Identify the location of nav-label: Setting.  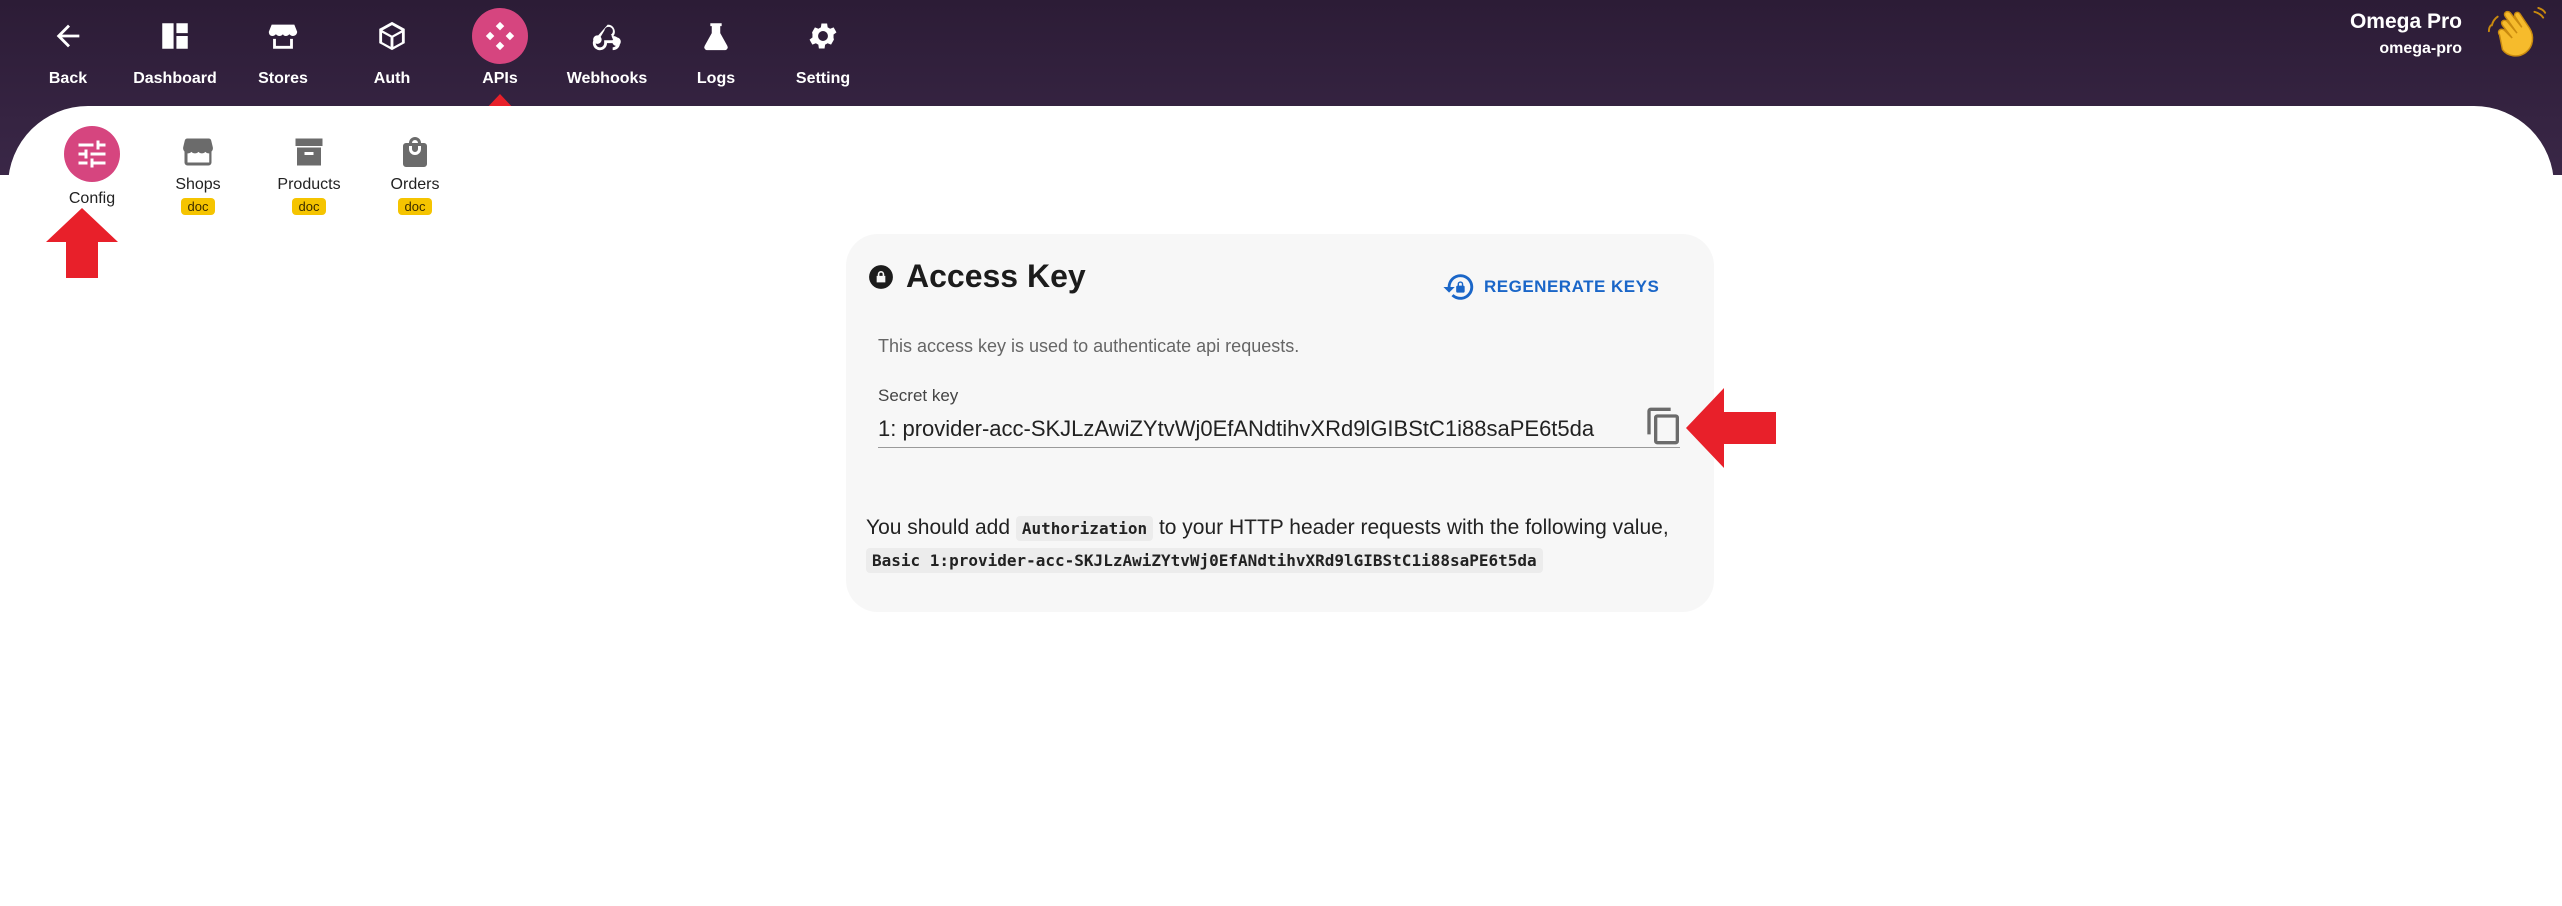
(823, 78).